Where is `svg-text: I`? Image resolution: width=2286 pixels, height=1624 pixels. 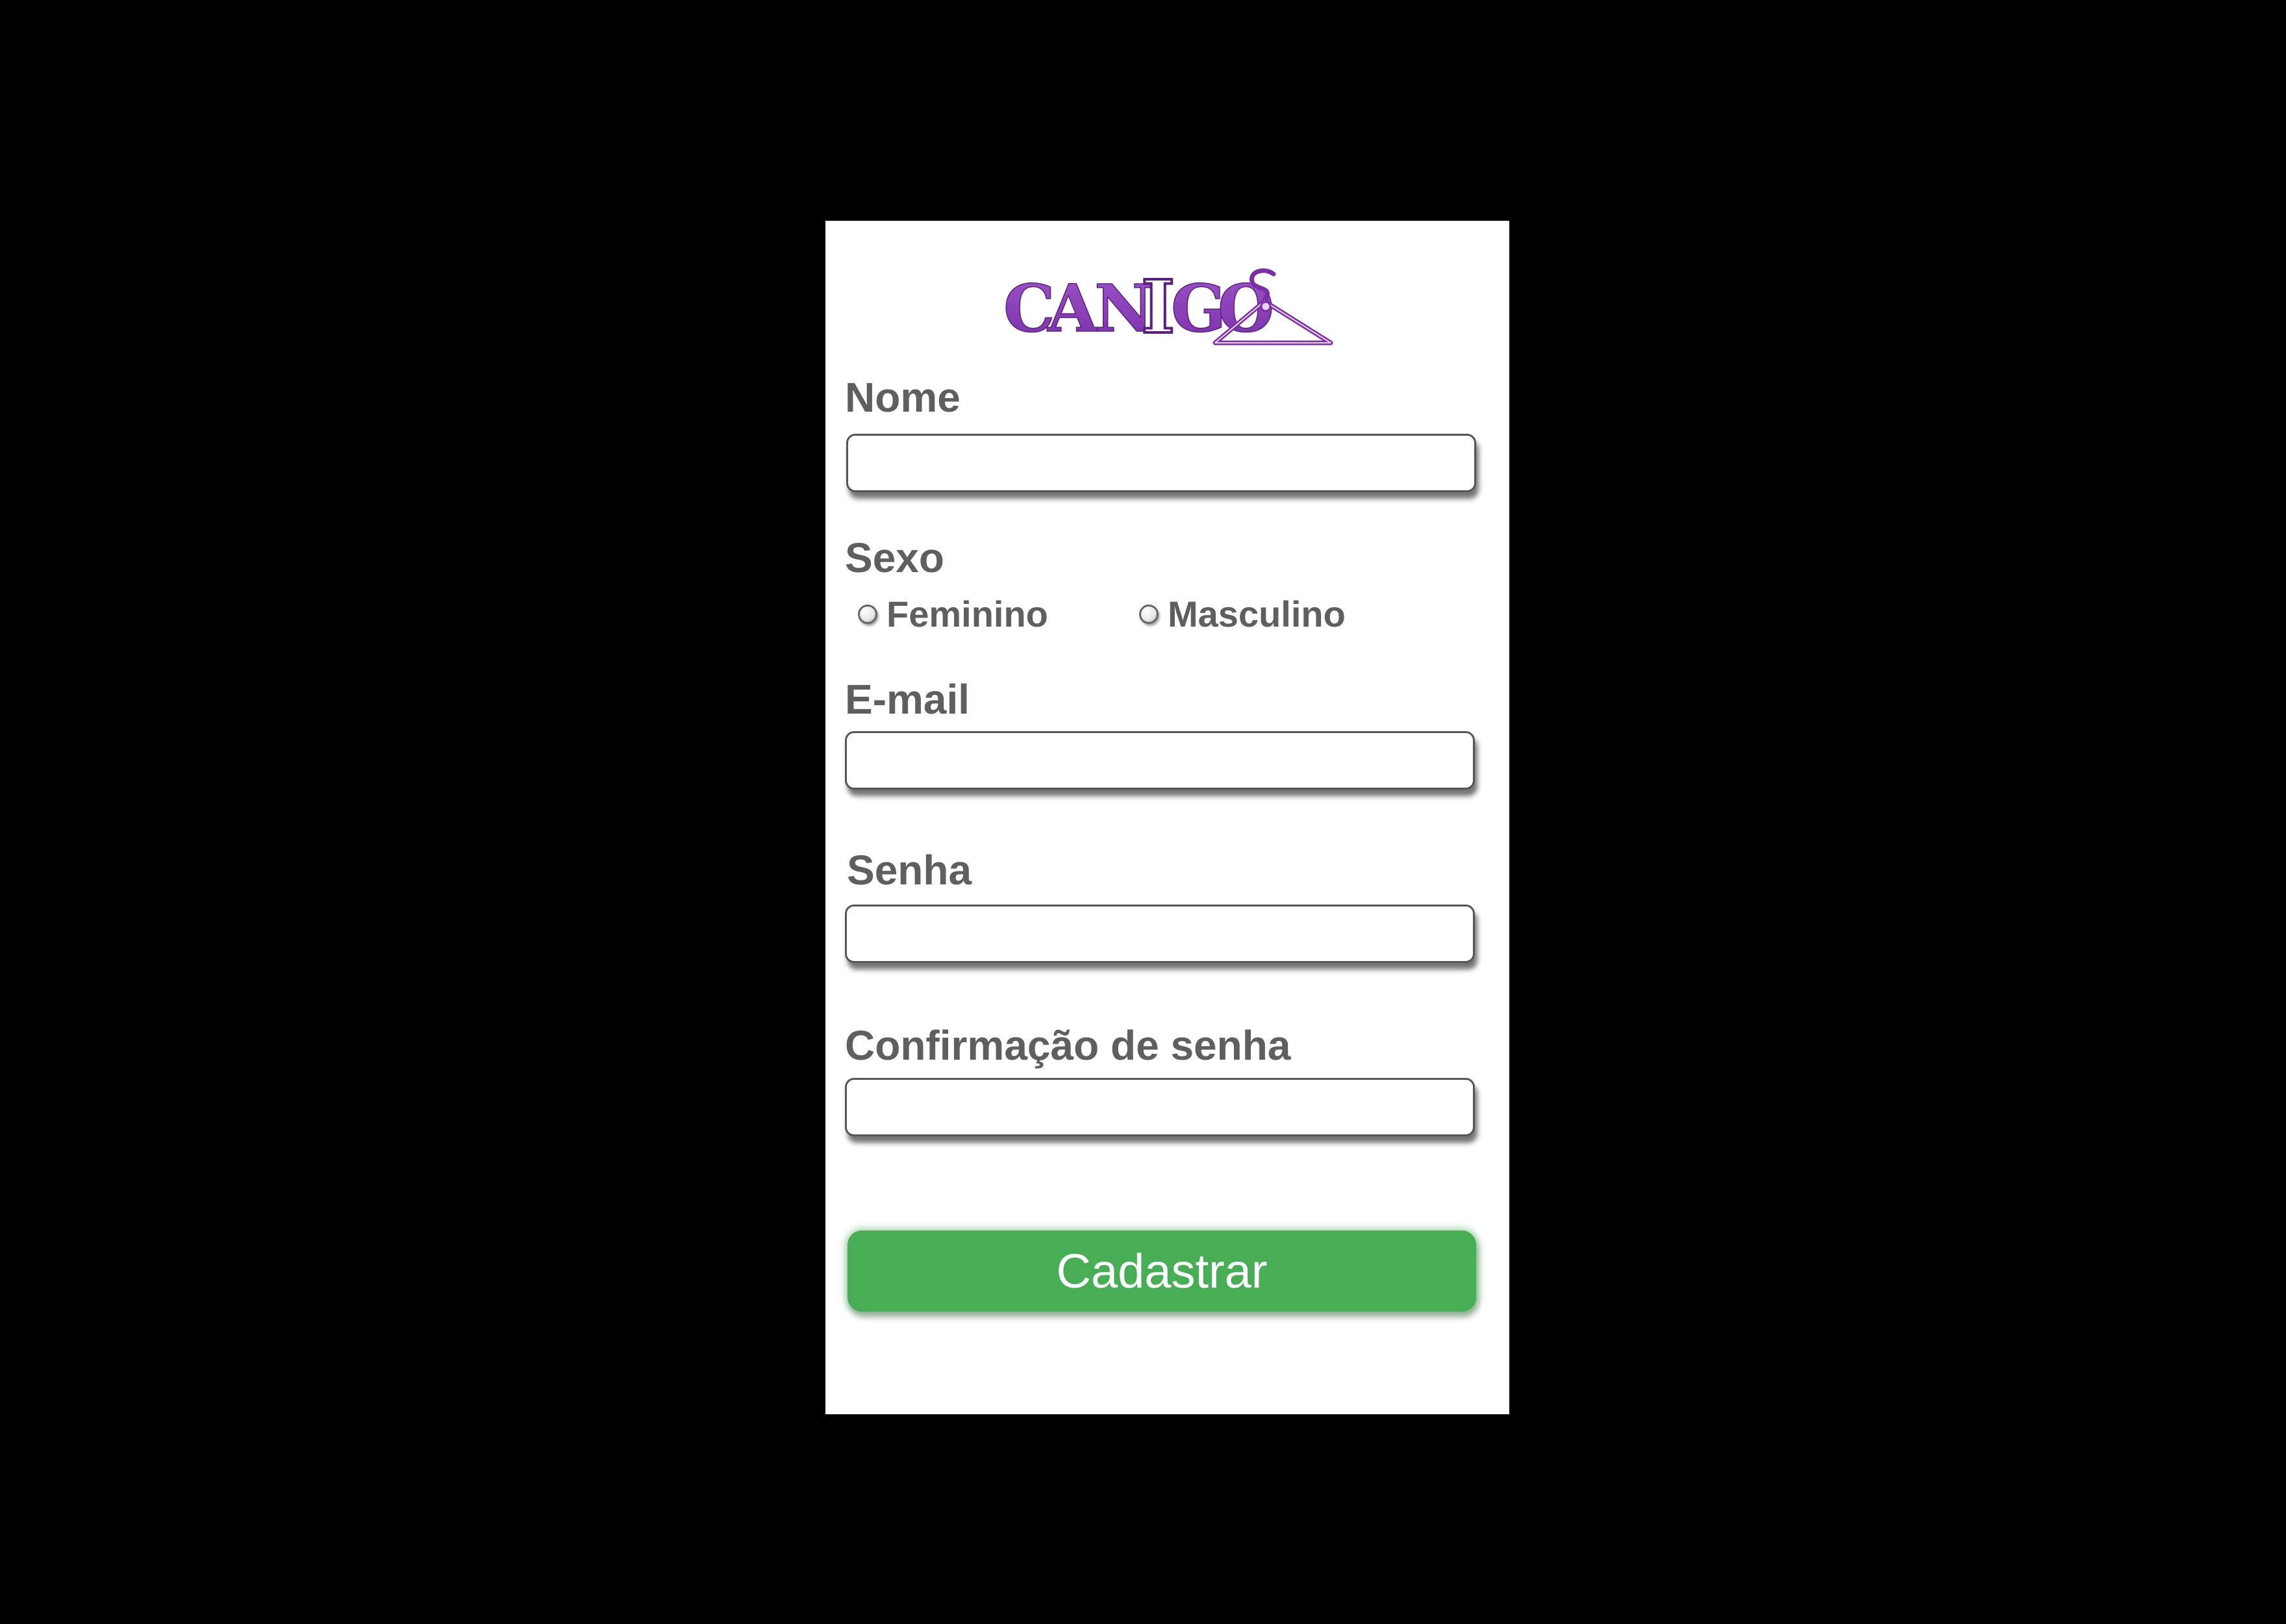 svg-text: I is located at coordinates (1158, 307).